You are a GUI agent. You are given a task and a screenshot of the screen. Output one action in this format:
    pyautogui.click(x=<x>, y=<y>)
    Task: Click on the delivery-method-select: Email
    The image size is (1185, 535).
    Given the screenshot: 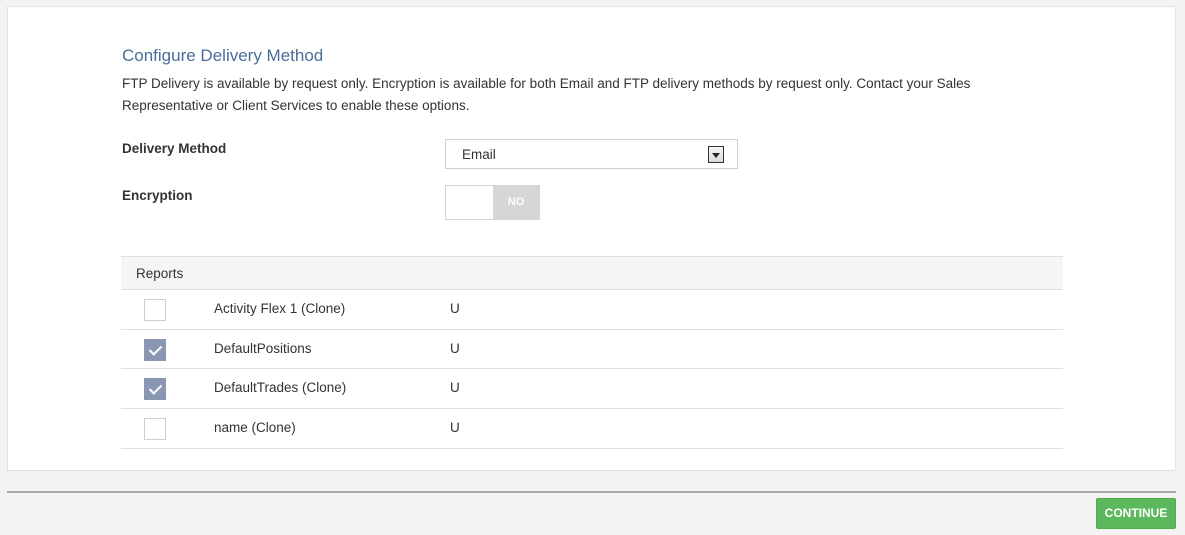 What is the action you would take?
    pyautogui.click(x=591, y=154)
    